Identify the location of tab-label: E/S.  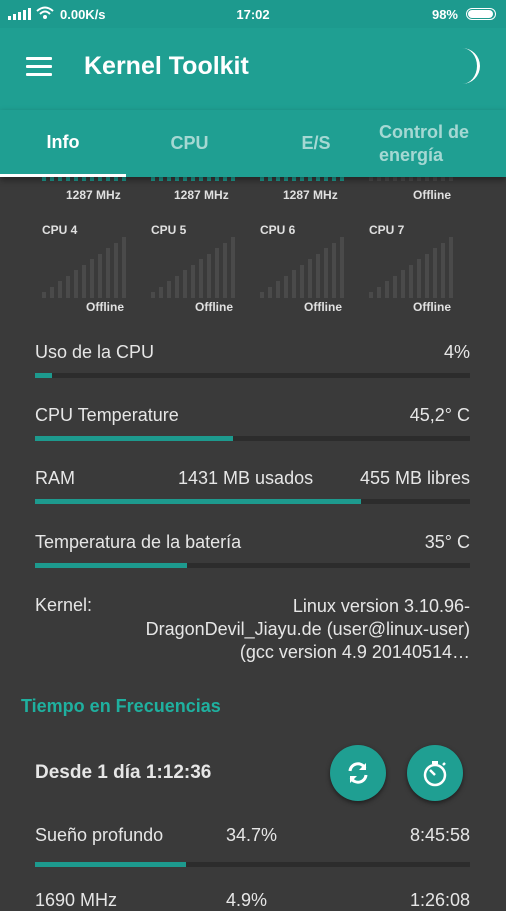
(316, 143).